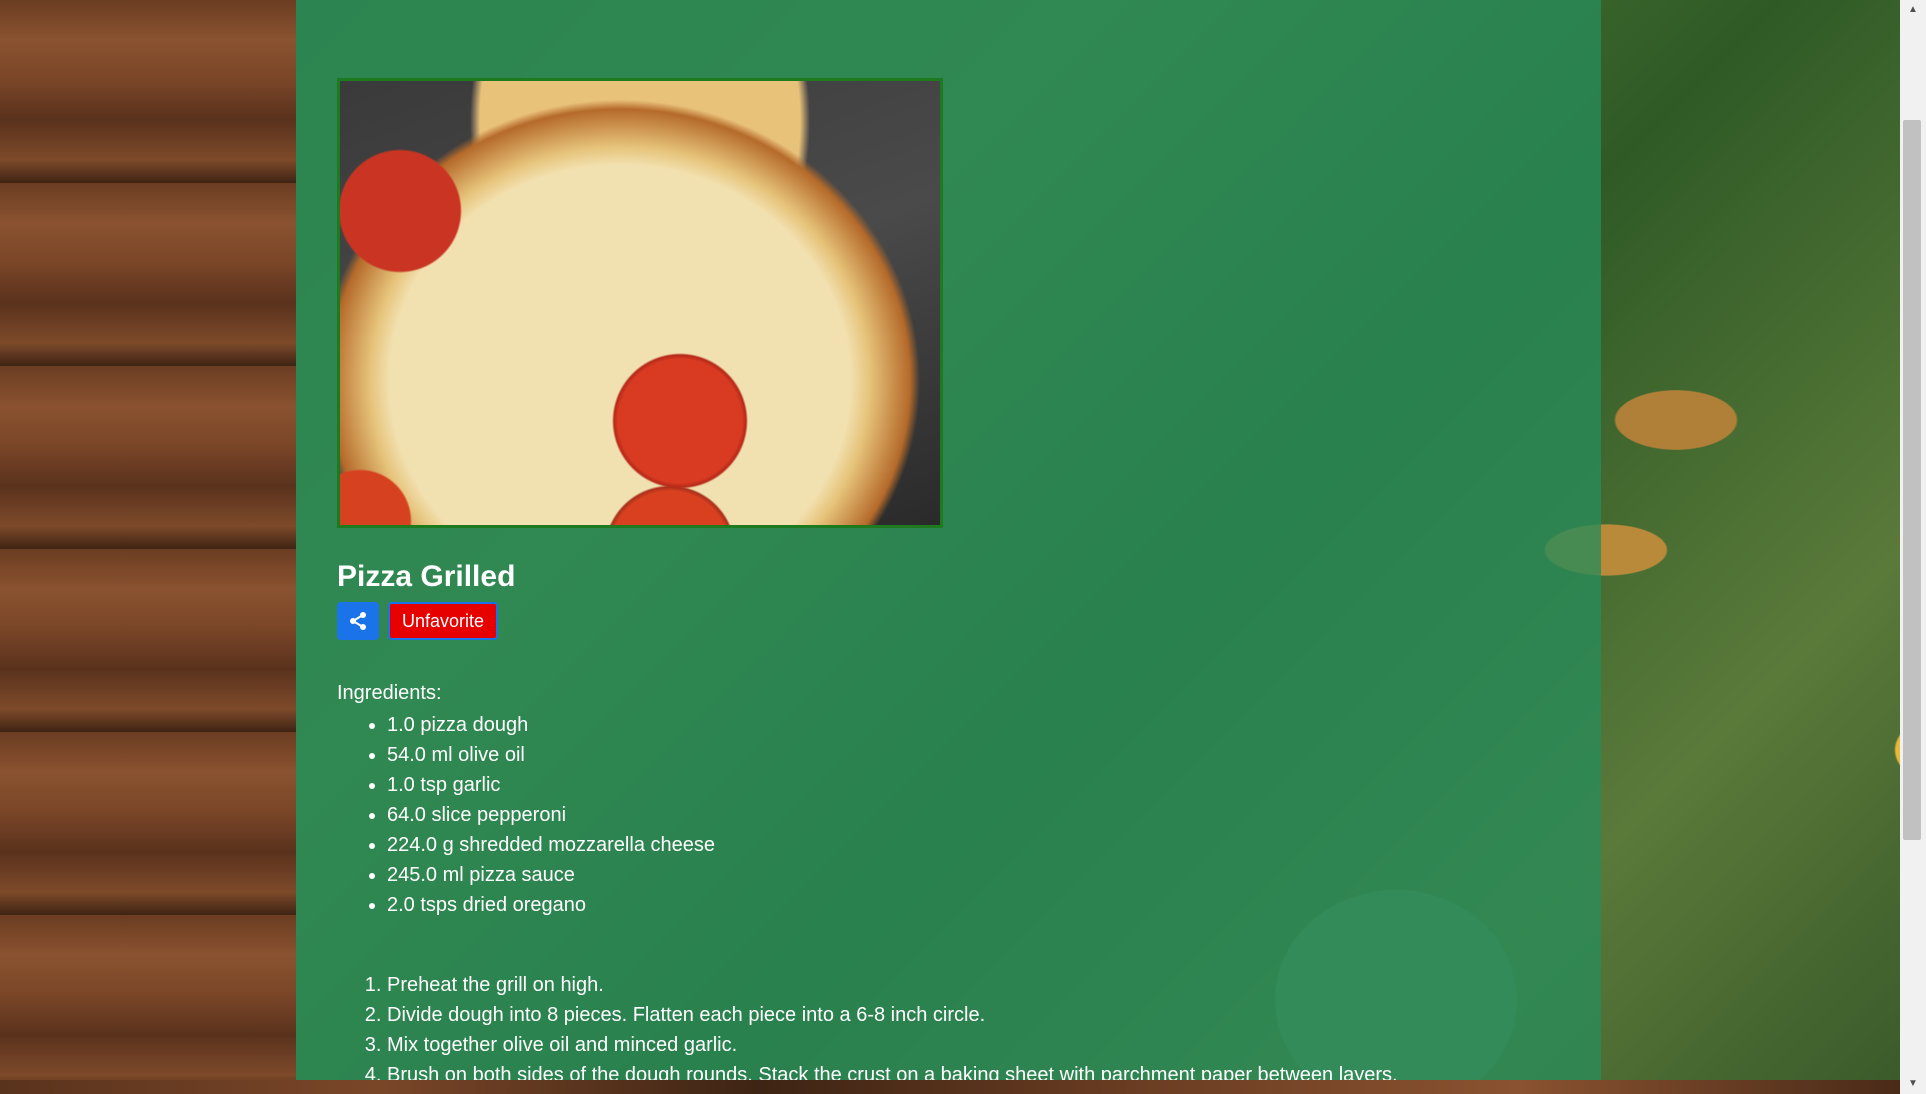  Describe the element at coordinates (443, 621) in the screenshot. I see `unfavorite-button: Unfavorite` at that location.